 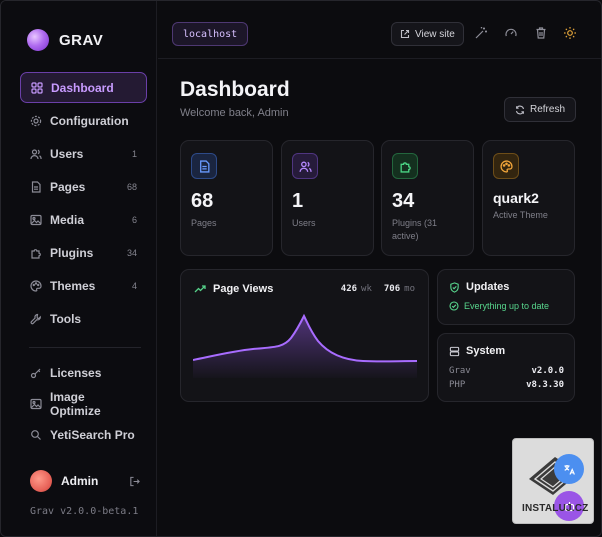 I want to click on system-value: v8.3.30, so click(x=545, y=385).